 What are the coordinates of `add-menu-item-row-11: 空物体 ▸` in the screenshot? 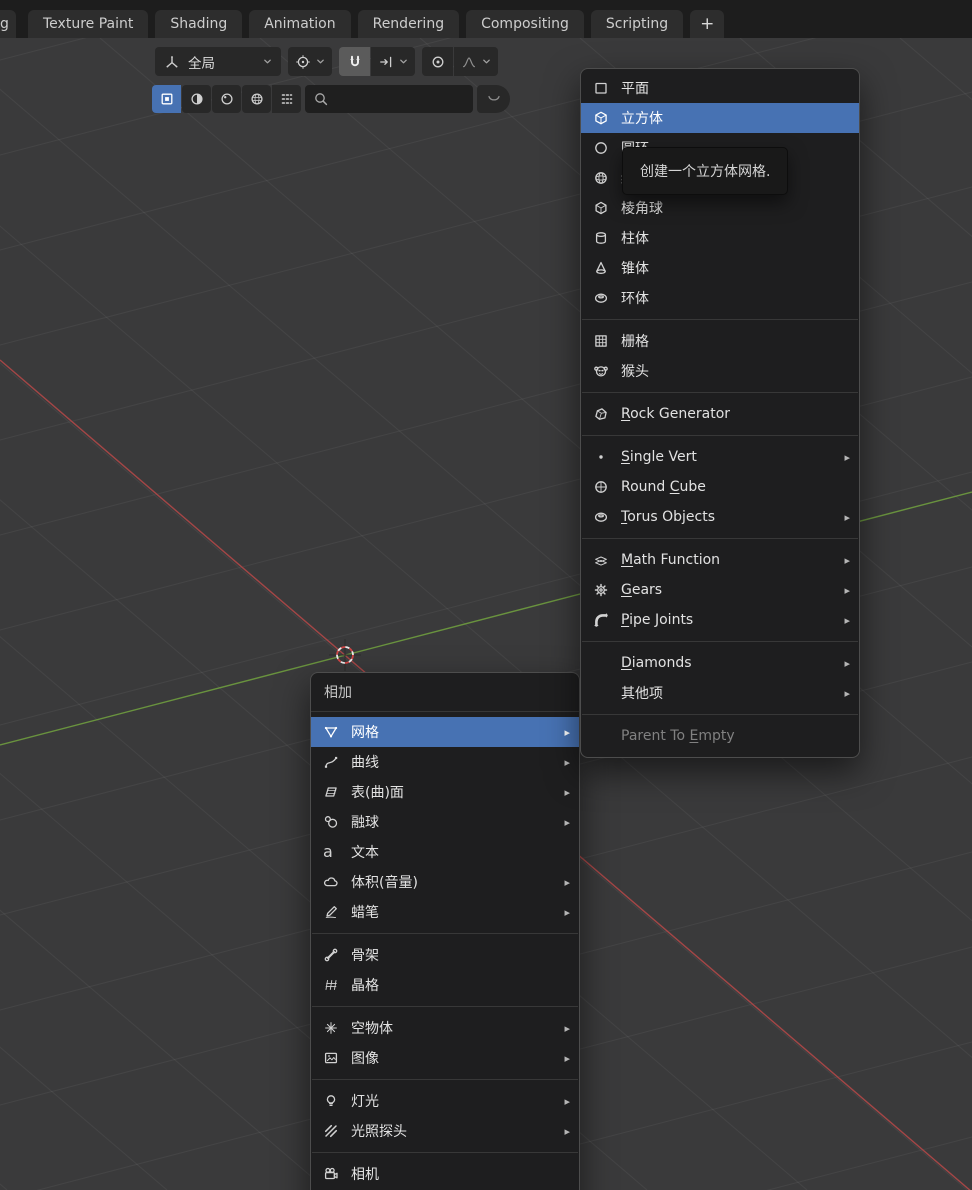 It's located at (445, 1028).